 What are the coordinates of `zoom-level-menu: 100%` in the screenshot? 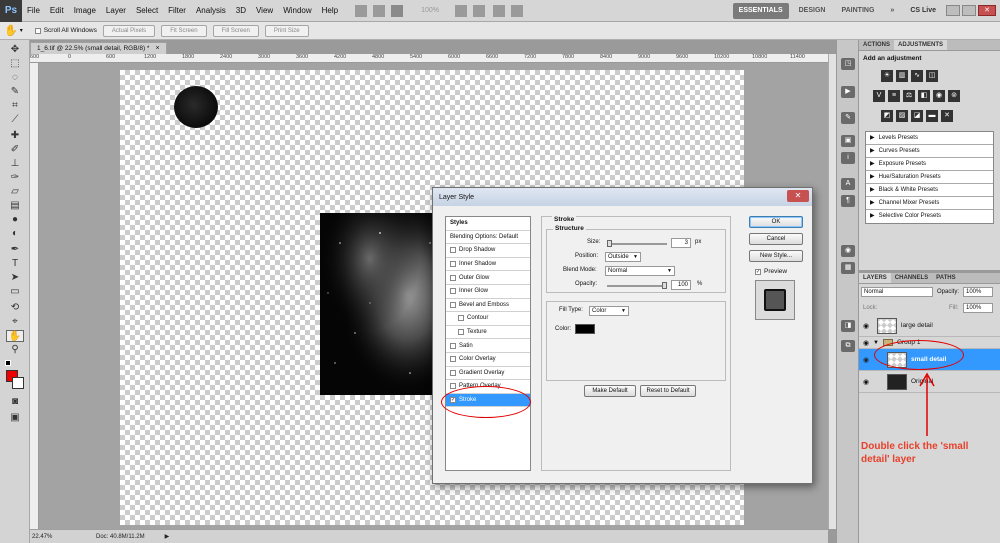 It's located at (430, 10).